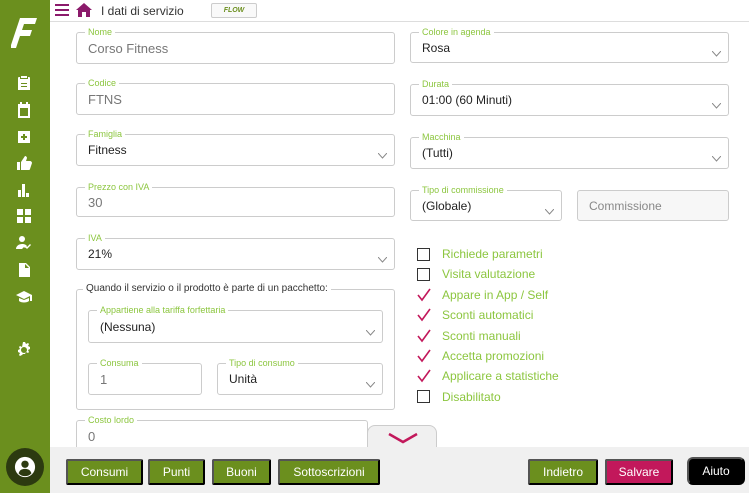 Image resolution: width=749 pixels, height=493 pixels. What do you see at coordinates (235, 199) in the screenshot?
I see `prezzo-field: Prezzo con IVA 30` at bounding box center [235, 199].